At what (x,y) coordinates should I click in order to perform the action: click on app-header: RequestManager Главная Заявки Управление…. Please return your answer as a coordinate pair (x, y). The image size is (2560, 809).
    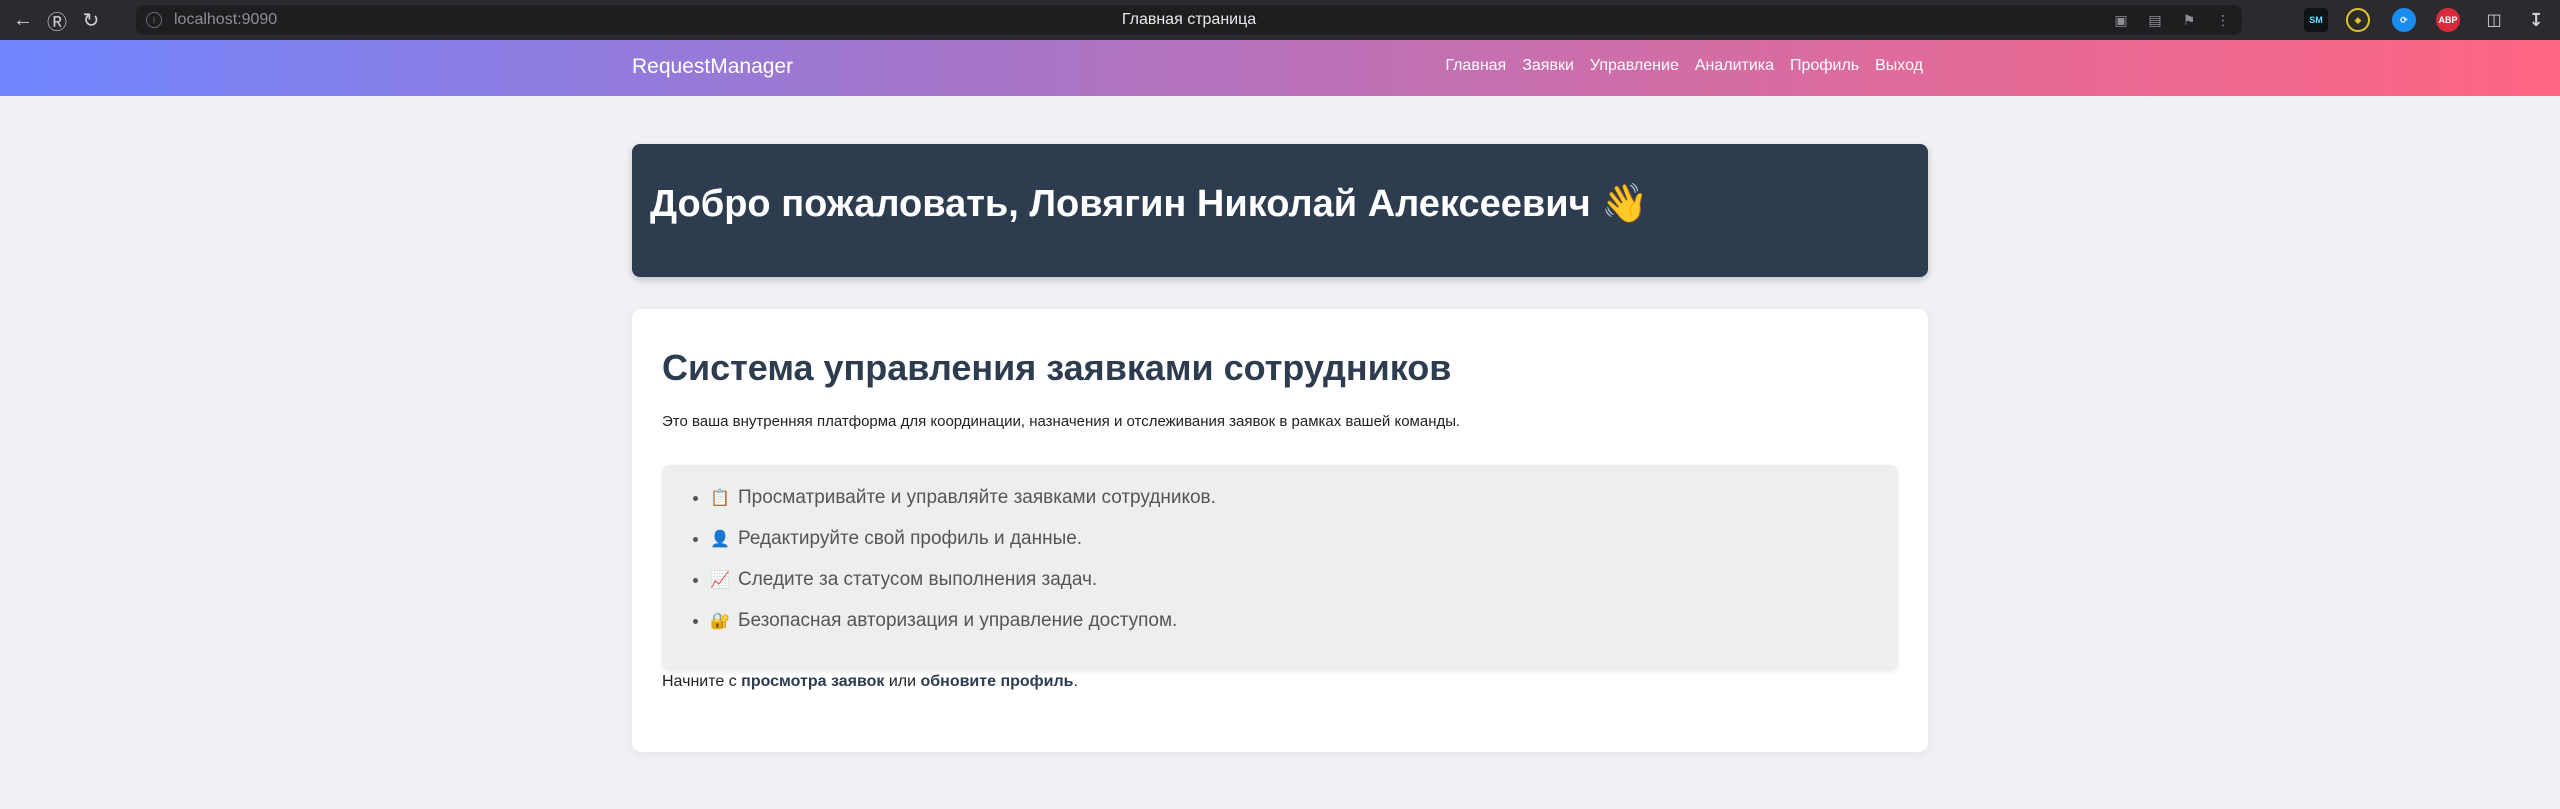
    Looking at the image, I should click on (1280, 68).